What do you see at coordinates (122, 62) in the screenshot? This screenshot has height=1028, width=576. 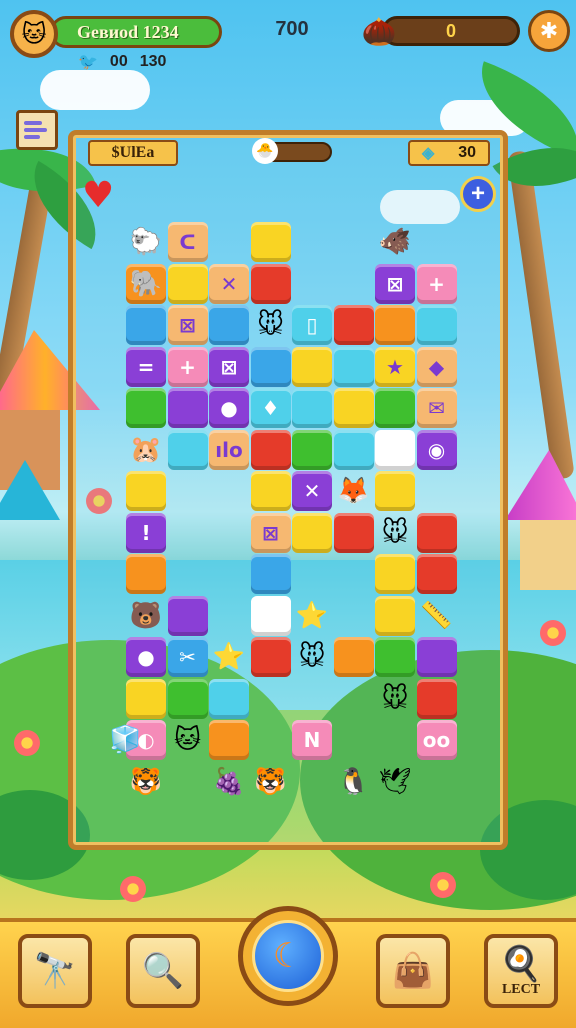 I see `moves-counter: 🐦 00 130` at bounding box center [122, 62].